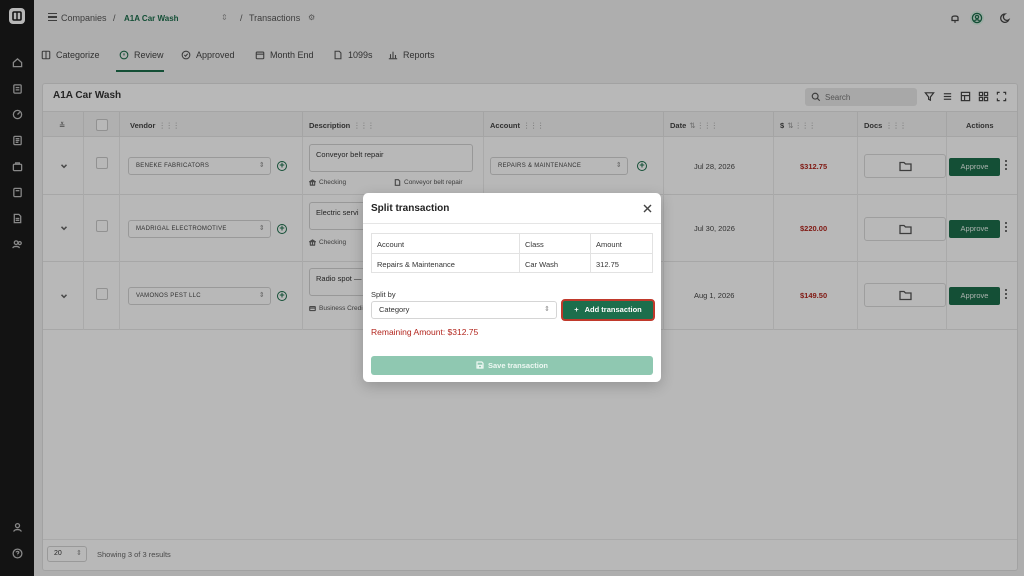  I want to click on split-class: Car Wash, so click(542, 264).